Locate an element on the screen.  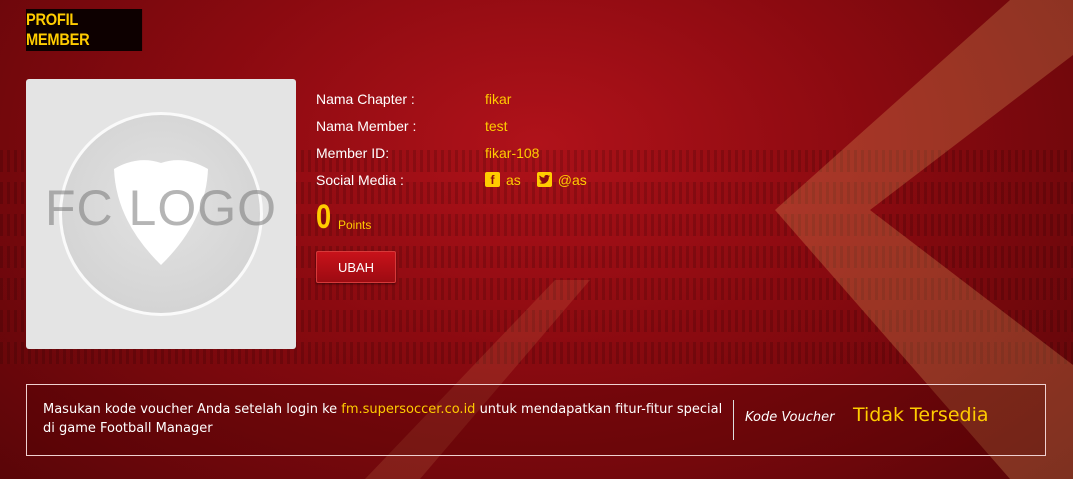
info-row-member: Nama Member : test is located at coordinates (456, 125).